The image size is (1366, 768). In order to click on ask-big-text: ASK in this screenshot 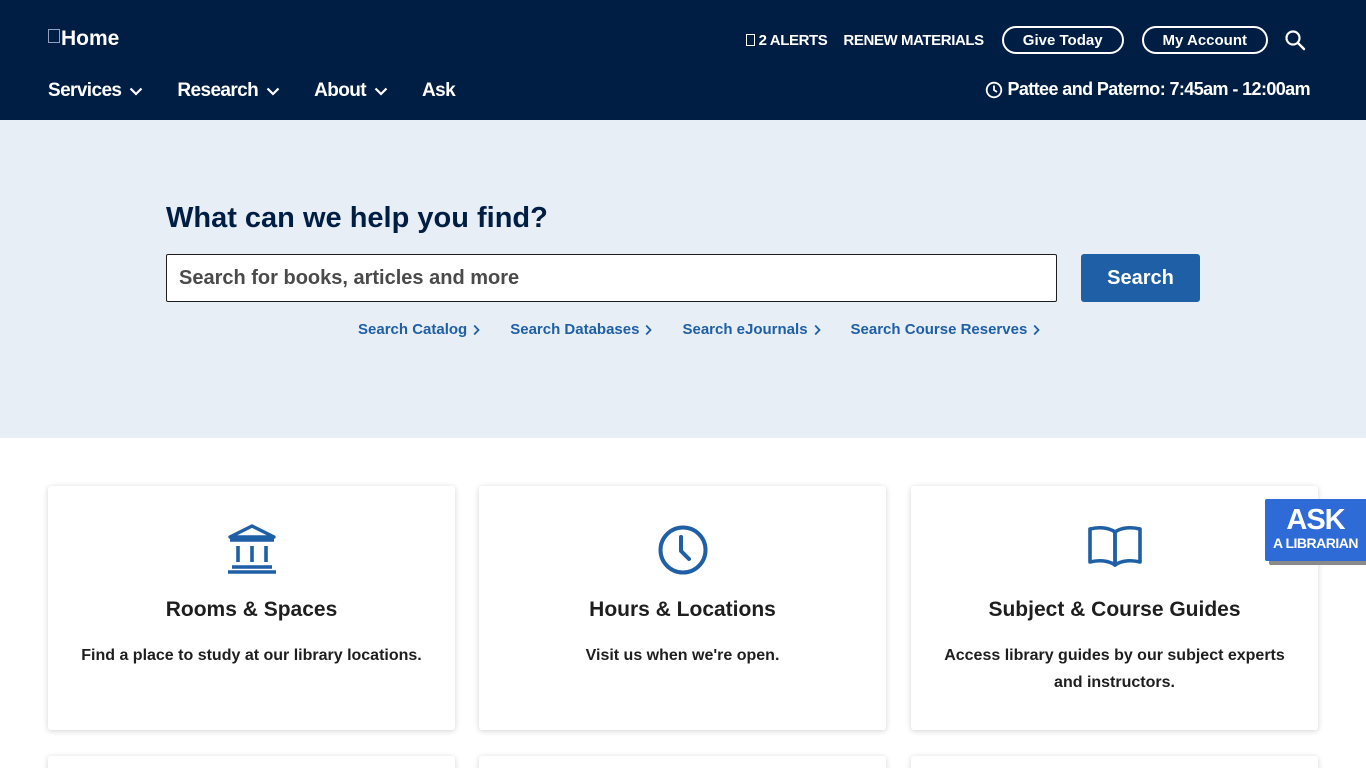, I will do `click(1315, 520)`.